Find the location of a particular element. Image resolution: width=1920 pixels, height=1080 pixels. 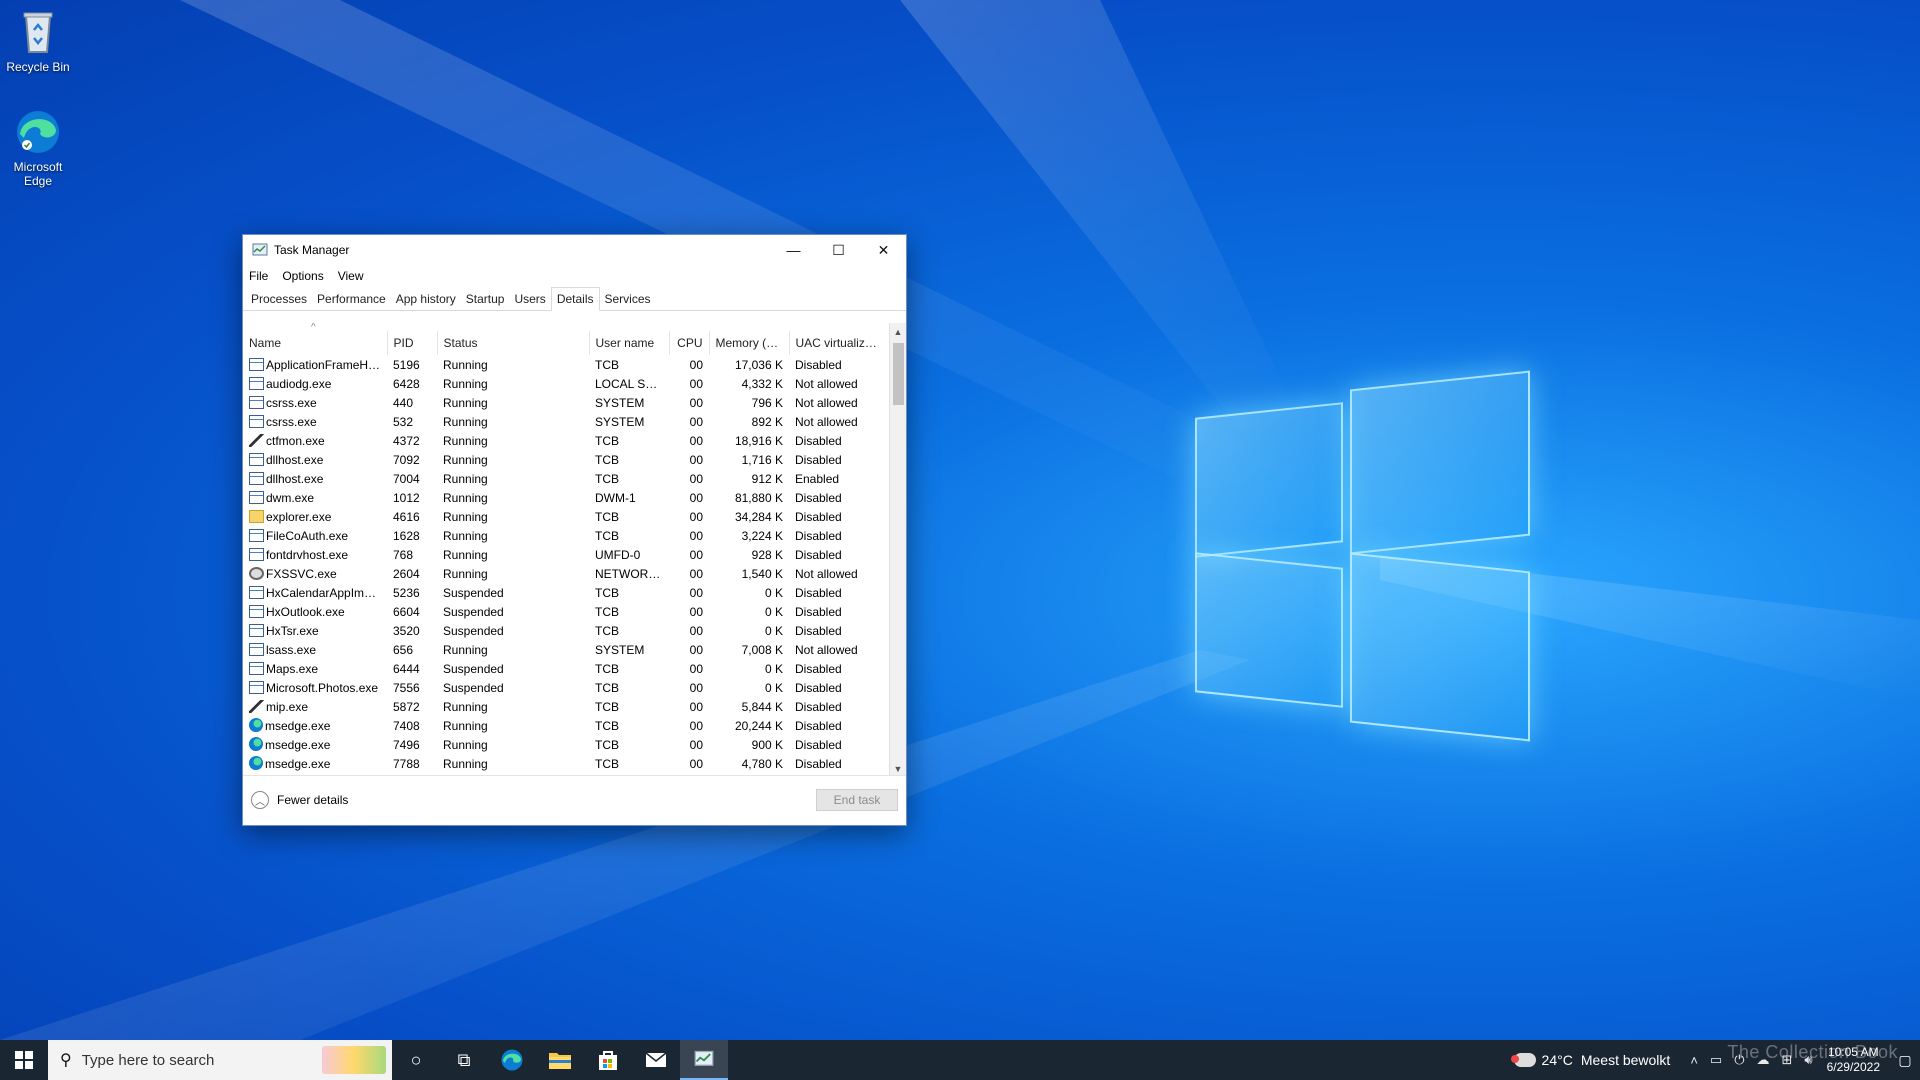

tab-processes: Processes is located at coordinates (279, 299).